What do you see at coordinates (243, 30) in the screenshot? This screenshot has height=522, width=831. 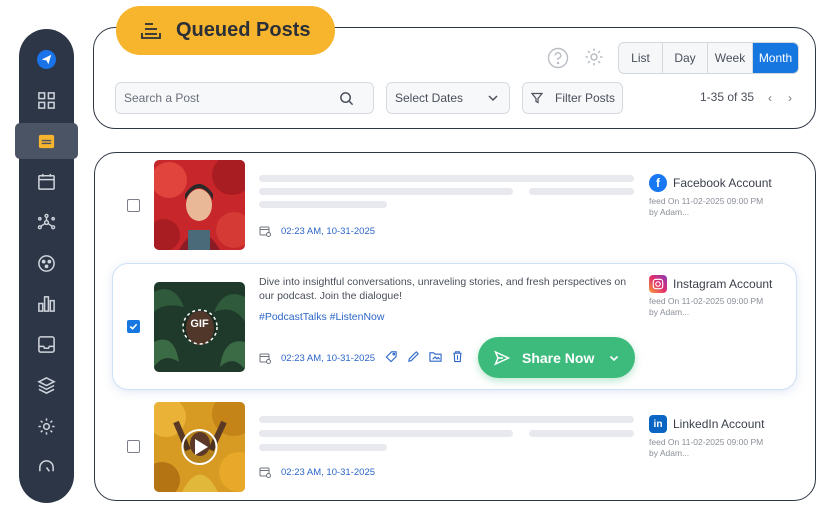 I see `page-title: Queued Posts` at bounding box center [243, 30].